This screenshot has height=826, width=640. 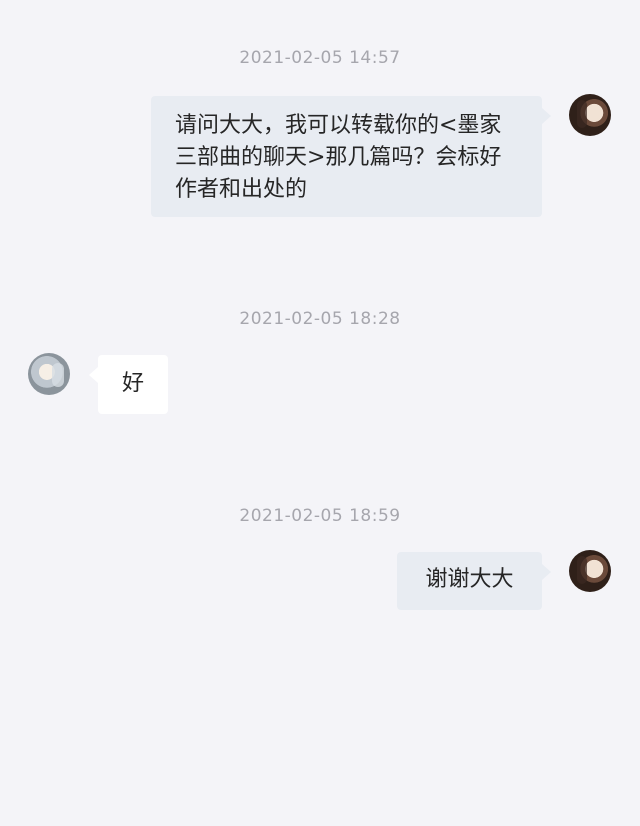 What do you see at coordinates (338, 157) in the screenshot?
I see `message-text: 请问大大，我可以转载你的<墨家三部曲的聊天>那几篇吗？会标好作者和出处的` at bounding box center [338, 157].